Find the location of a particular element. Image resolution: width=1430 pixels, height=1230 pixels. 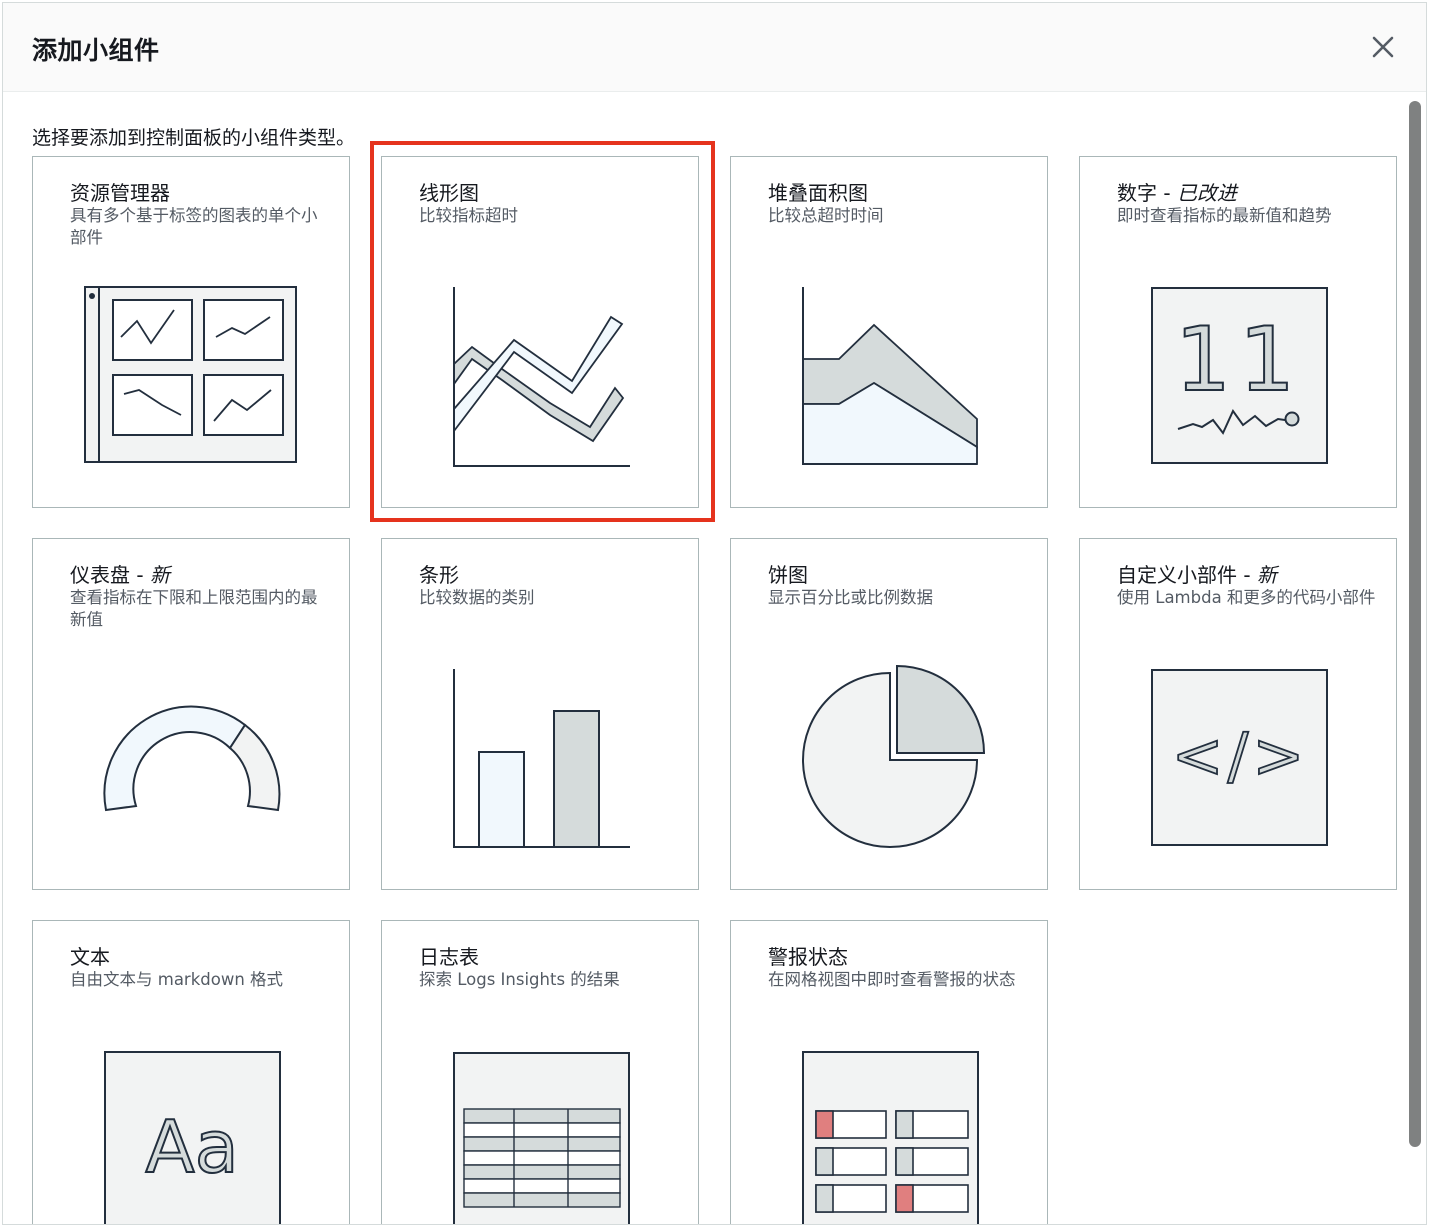

modal-title: 添加小组件 is located at coordinates (96, 50).